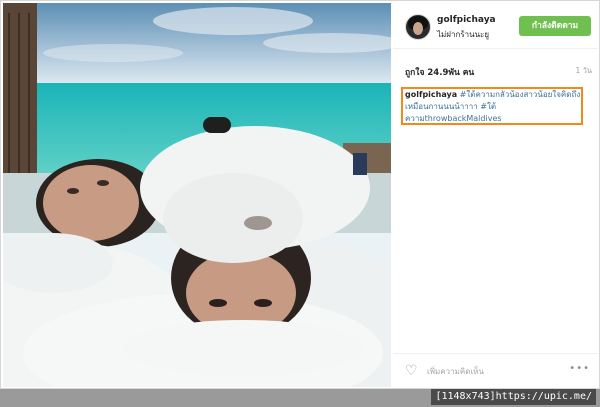  What do you see at coordinates (431, 94) in the screenshot?
I see `caption-username-link: golfpichaya` at bounding box center [431, 94].